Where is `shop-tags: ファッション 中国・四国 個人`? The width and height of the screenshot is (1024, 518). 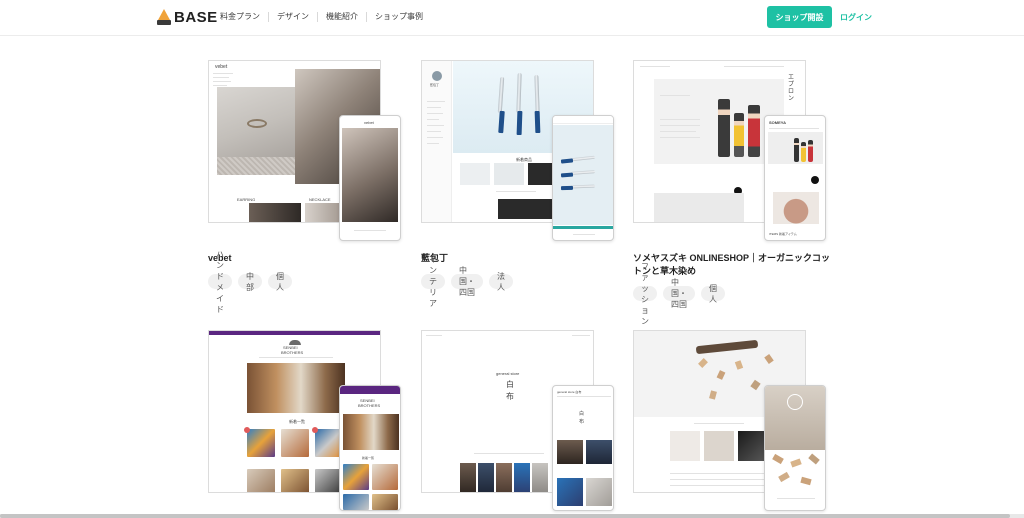 shop-tags: ファッション 中国・四国 個人 is located at coordinates (679, 294).